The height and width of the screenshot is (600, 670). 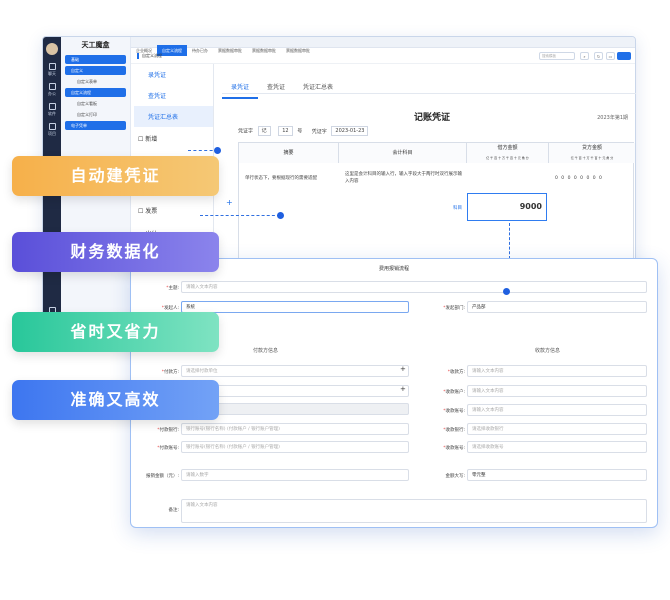 I want to click on remark-label: 备注:, so click(x=173, y=510).